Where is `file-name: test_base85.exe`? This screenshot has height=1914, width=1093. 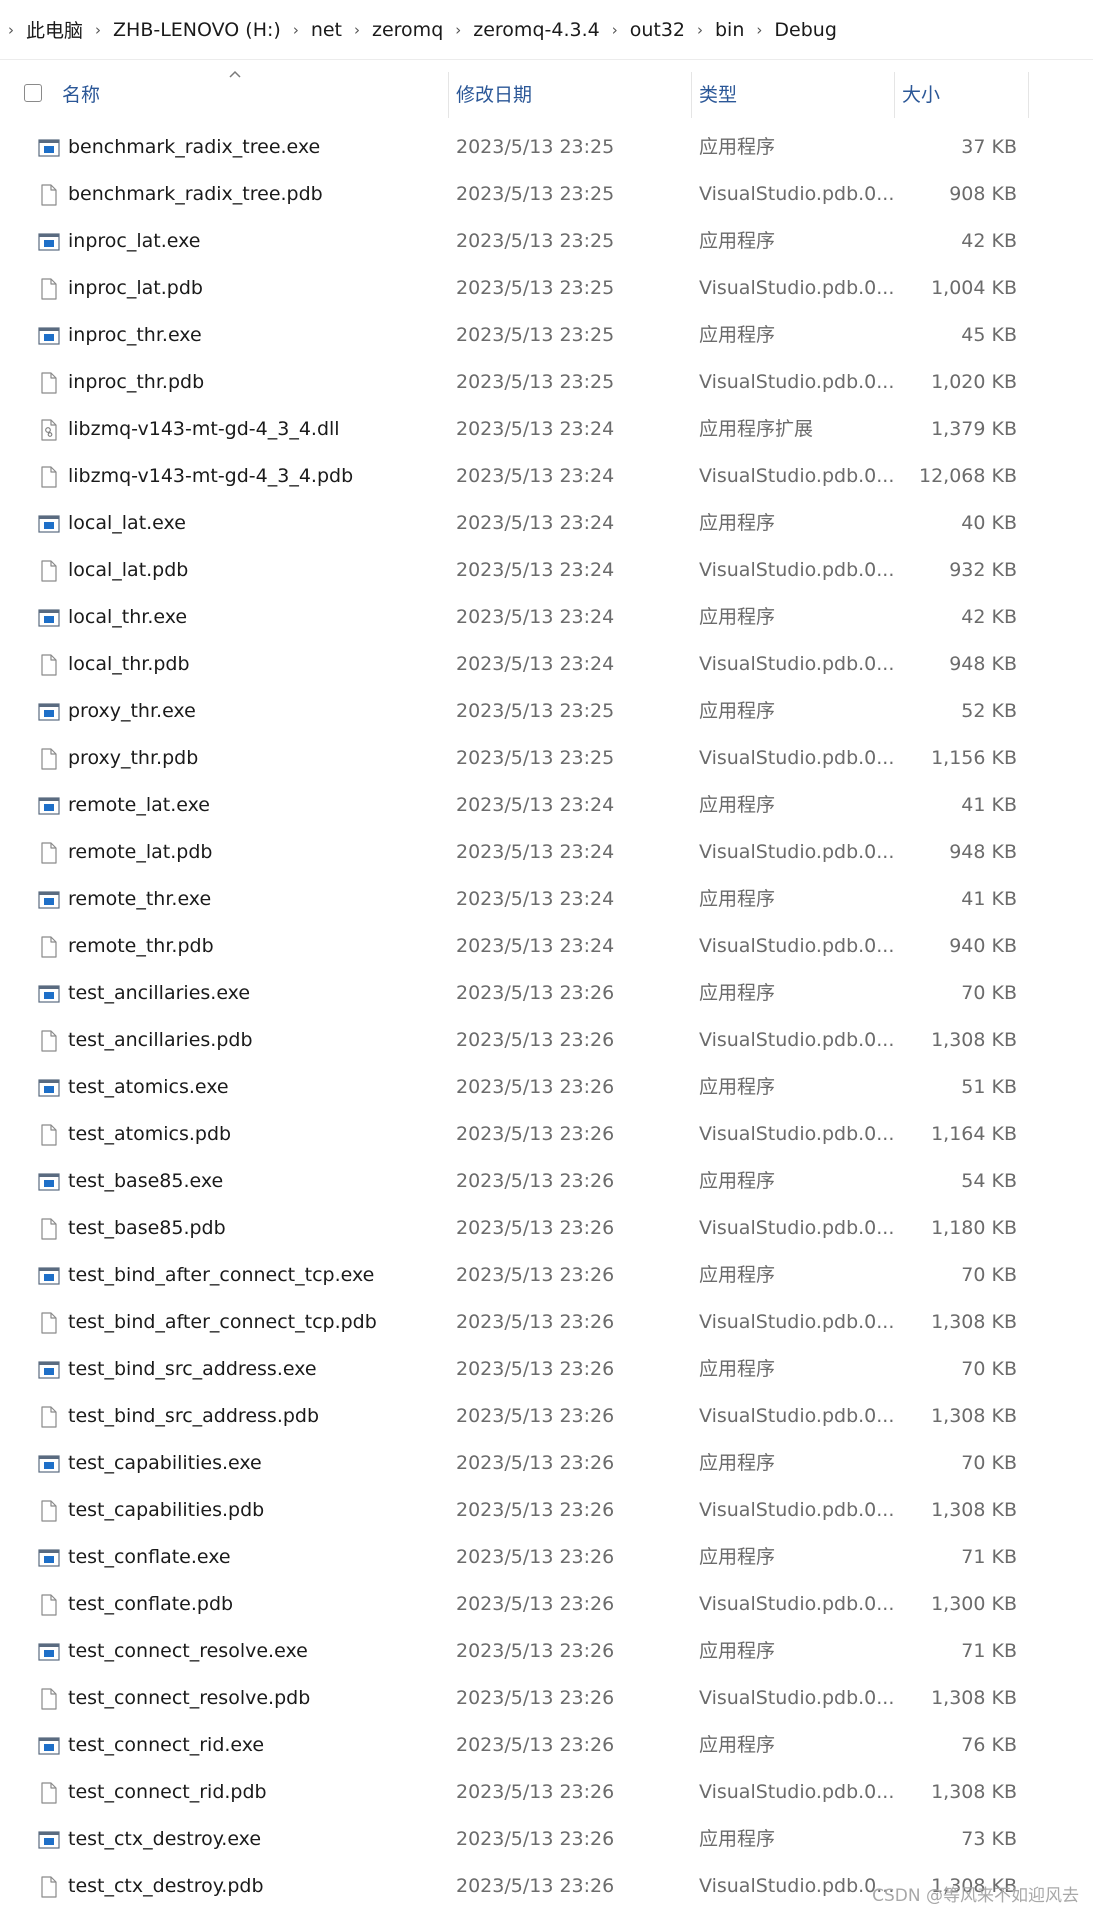
file-name: test_base85.exe is located at coordinates (145, 1181).